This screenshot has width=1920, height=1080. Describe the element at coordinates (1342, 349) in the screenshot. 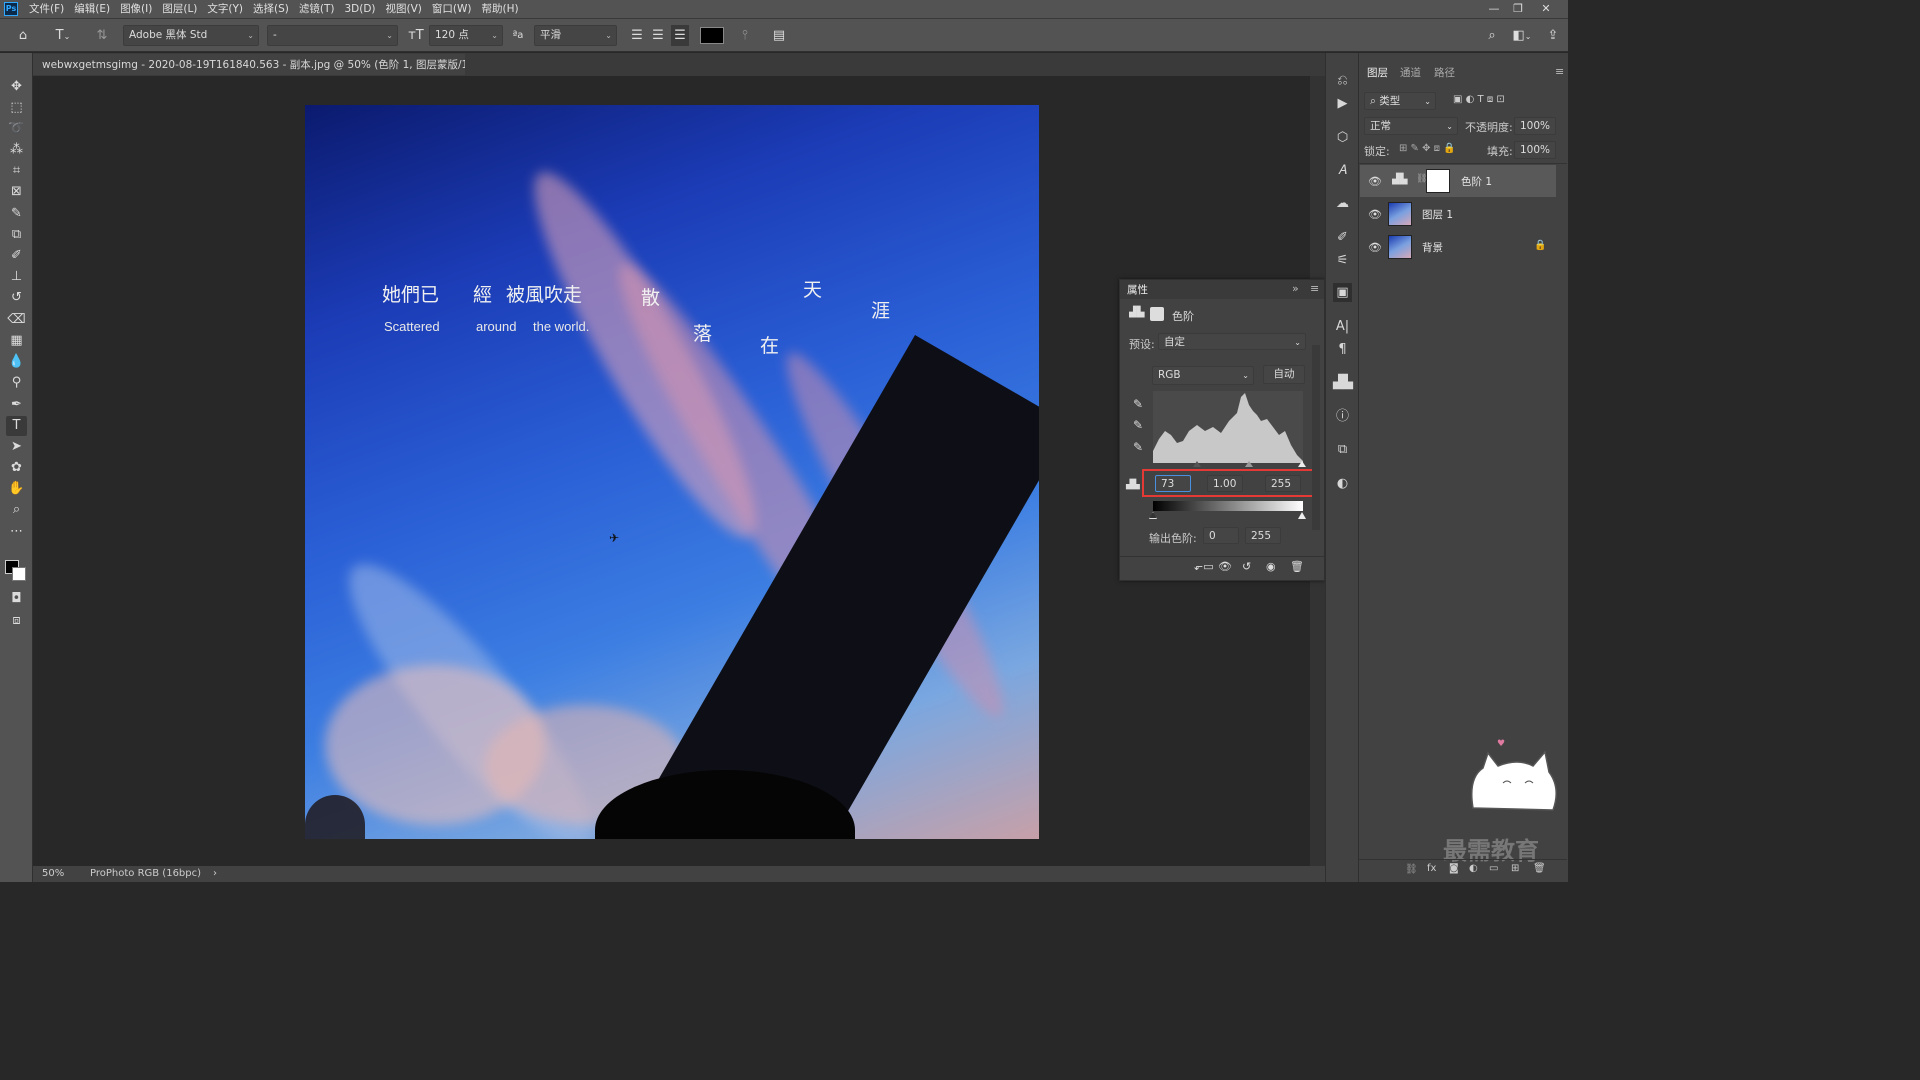

I see `paragraph-panel-icon: ¶` at that location.